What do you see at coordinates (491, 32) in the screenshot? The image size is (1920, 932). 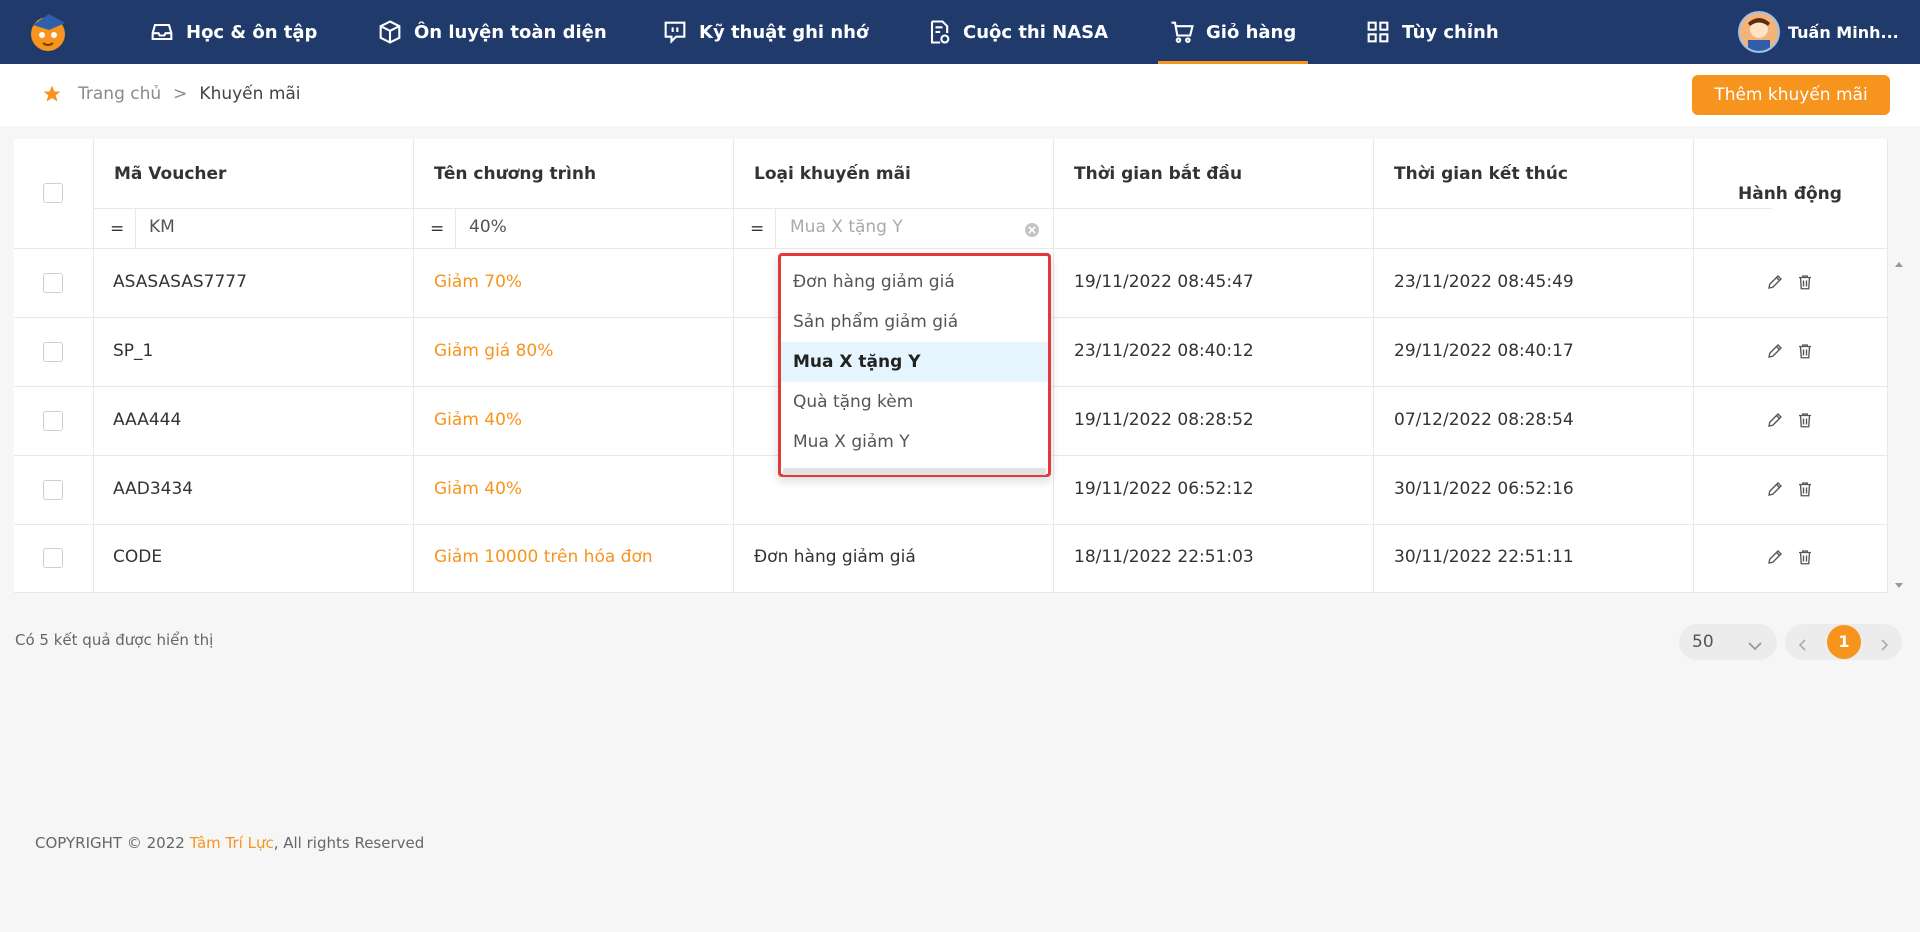 I see `nav-on-luyen: Ôn luyện toàn diện` at bounding box center [491, 32].